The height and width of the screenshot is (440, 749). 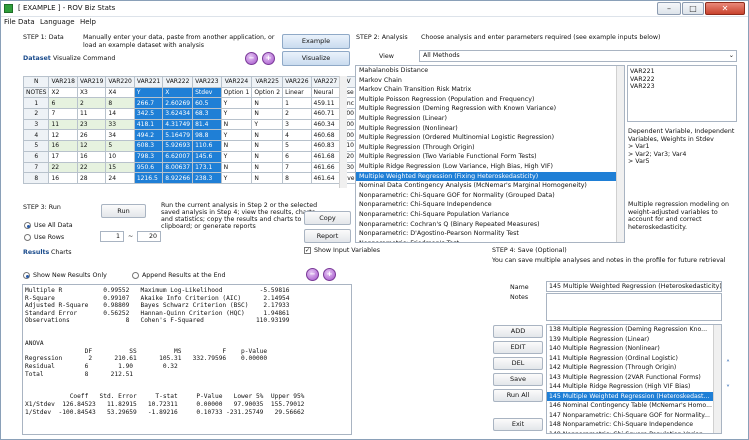 What do you see at coordinates (634, 340) in the screenshot?
I see `saved-analysis-item: 139 Multiple Regression (Linear)` at bounding box center [634, 340].